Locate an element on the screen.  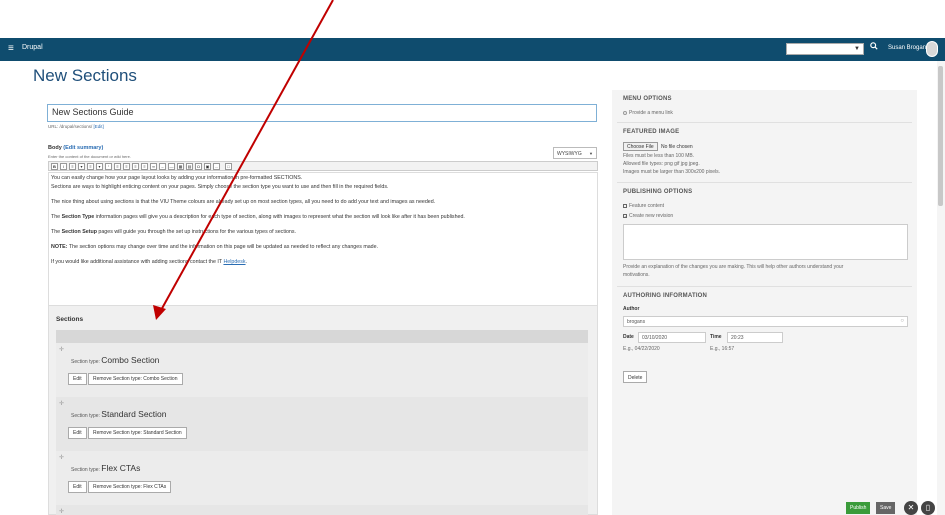
choose-file-button: Choose File is located at coordinates (640, 146).